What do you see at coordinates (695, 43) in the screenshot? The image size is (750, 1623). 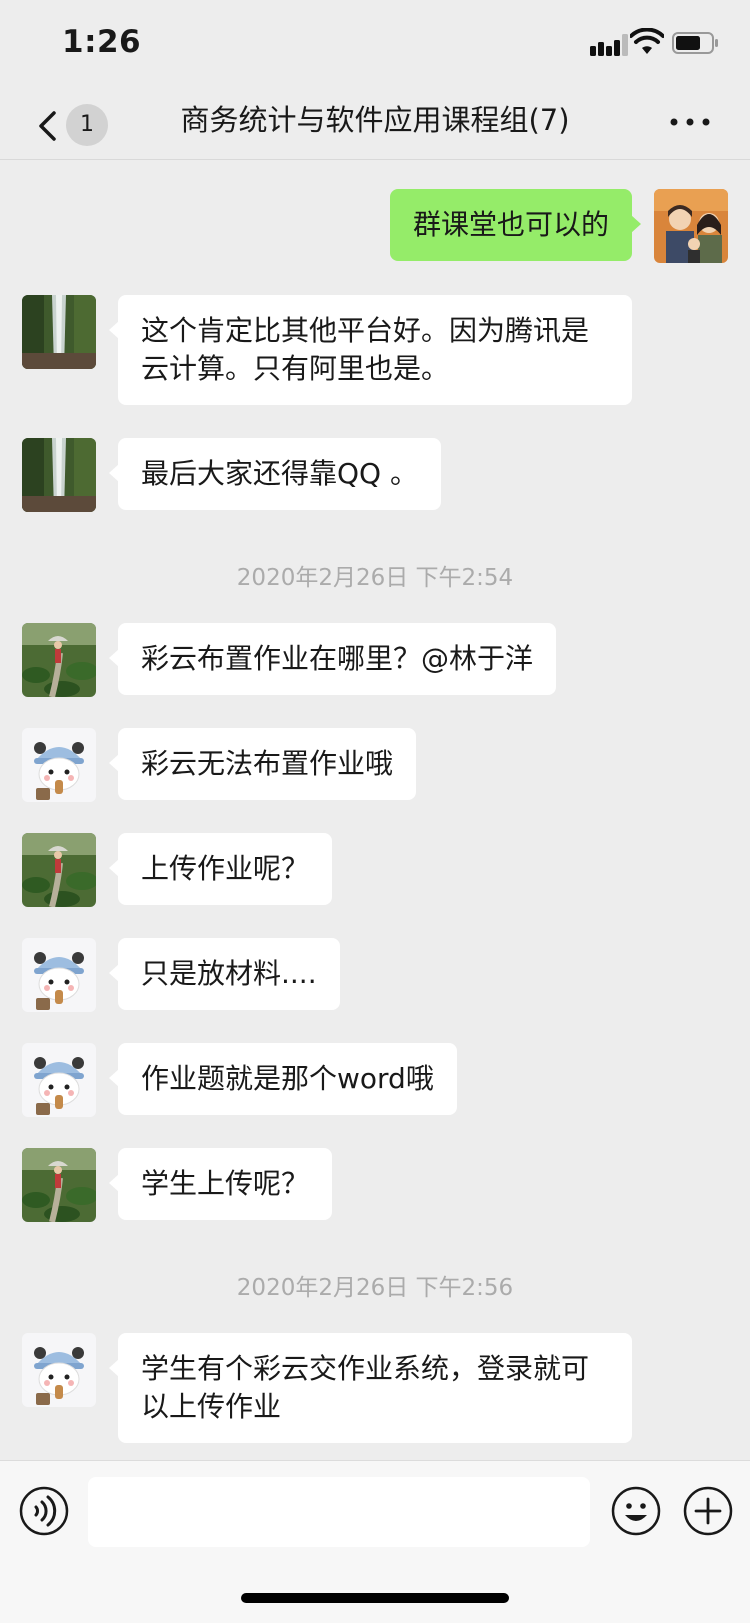 I see `battery-icon` at bounding box center [695, 43].